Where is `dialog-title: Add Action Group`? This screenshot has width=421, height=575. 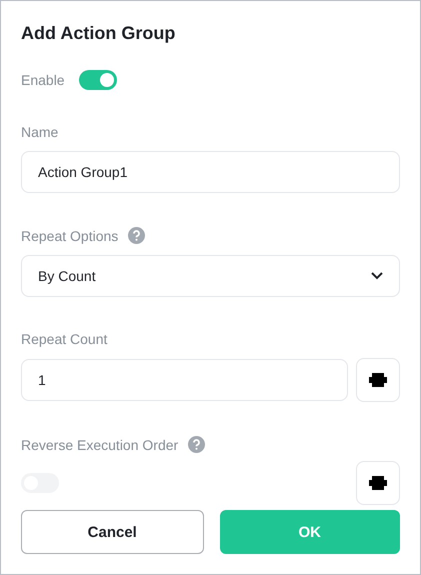
dialog-title: Add Action Group is located at coordinates (98, 33).